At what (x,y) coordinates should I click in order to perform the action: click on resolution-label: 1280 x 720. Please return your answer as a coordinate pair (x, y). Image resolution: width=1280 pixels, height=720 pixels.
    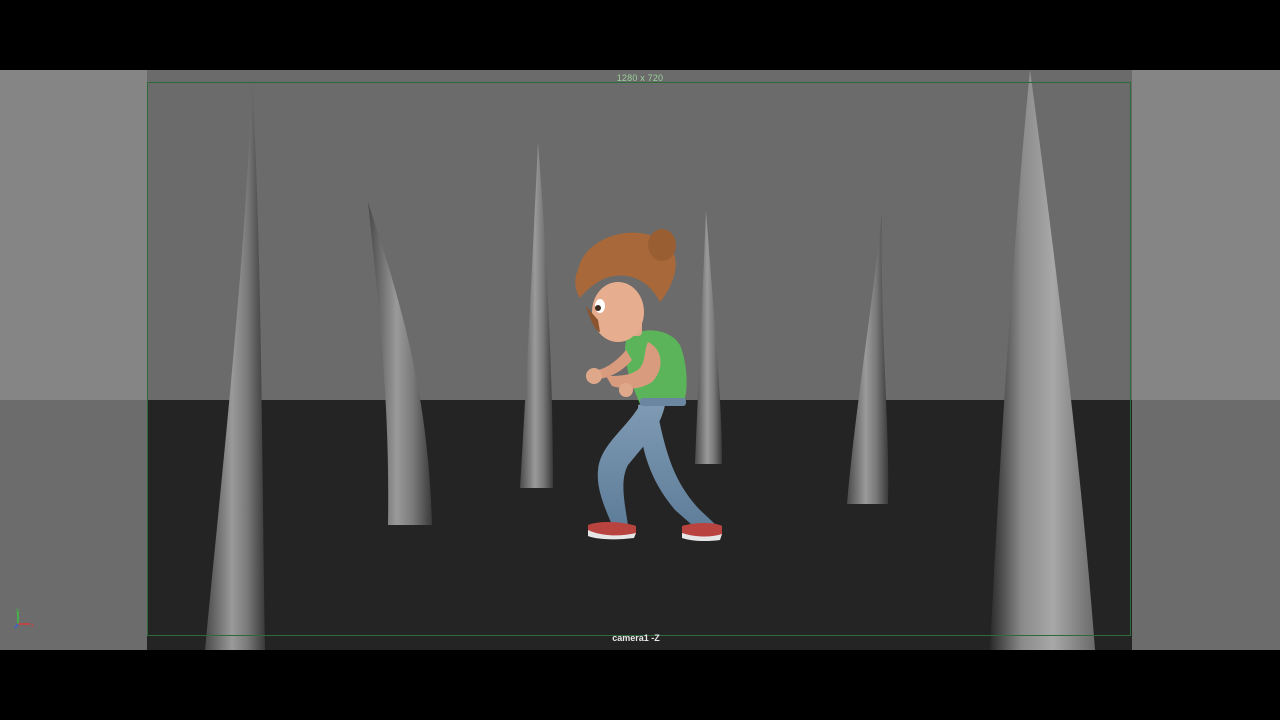
    Looking at the image, I should click on (640, 78).